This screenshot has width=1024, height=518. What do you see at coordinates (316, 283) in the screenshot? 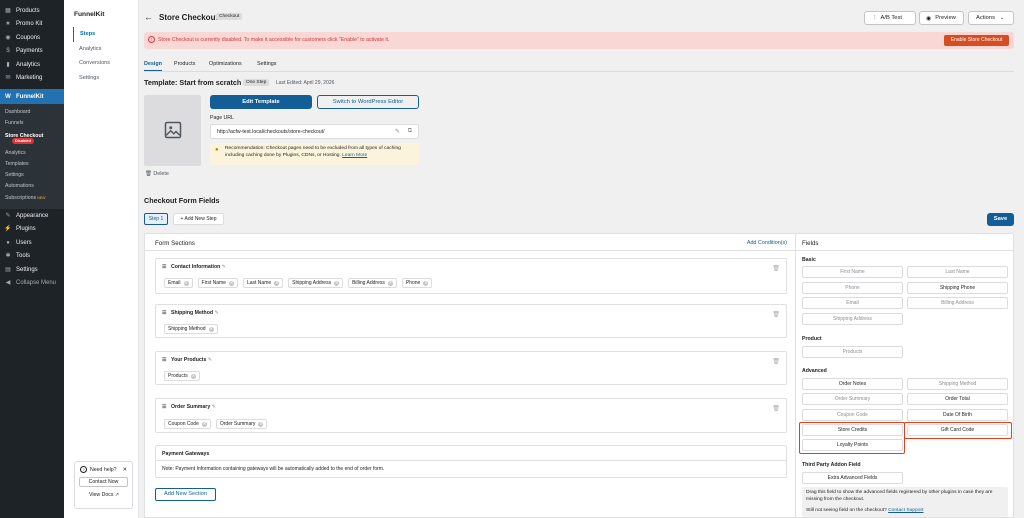
I see `field-chip: Shipping Address ✕` at bounding box center [316, 283].